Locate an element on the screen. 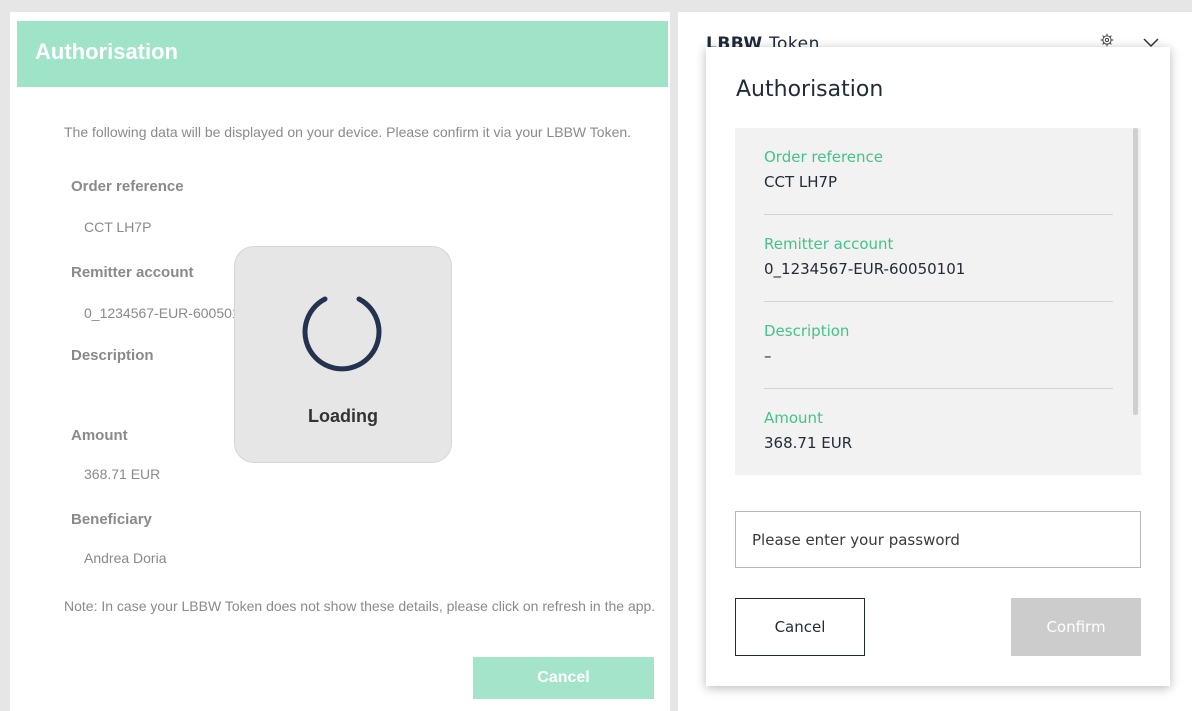 This screenshot has height=711, width=1192. description-value: – is located at coordinates (768, 356).